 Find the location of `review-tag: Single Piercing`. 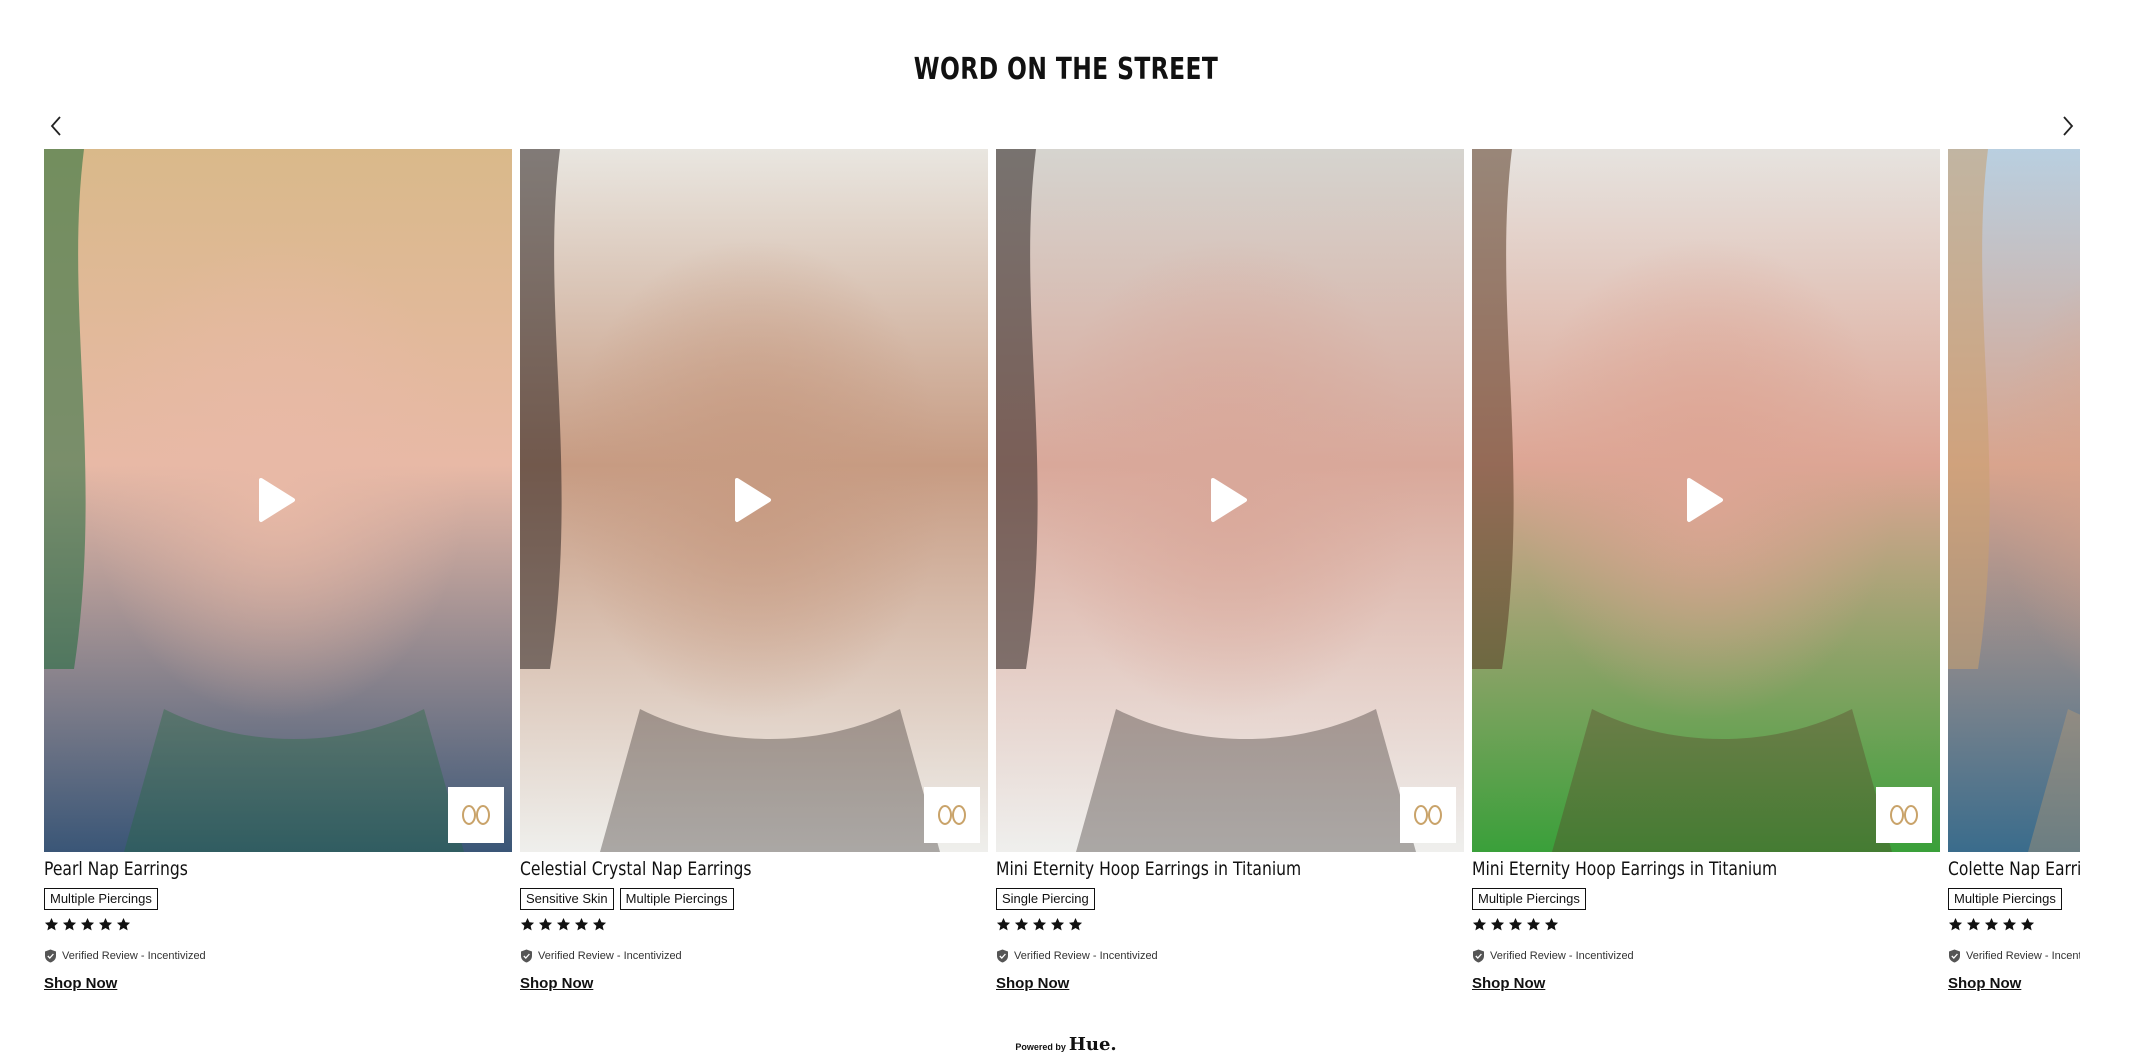

review-tag: Single Piercing is located at coordinates (1045, 899).